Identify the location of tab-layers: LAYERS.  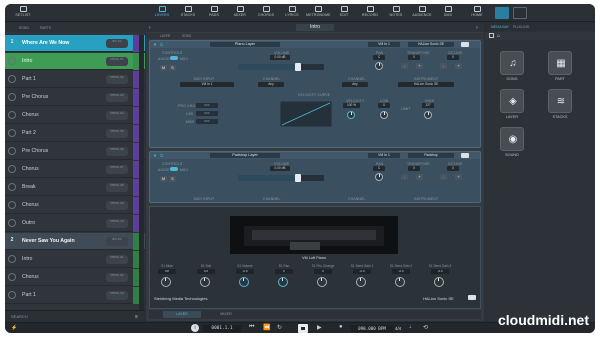
(162, 13).